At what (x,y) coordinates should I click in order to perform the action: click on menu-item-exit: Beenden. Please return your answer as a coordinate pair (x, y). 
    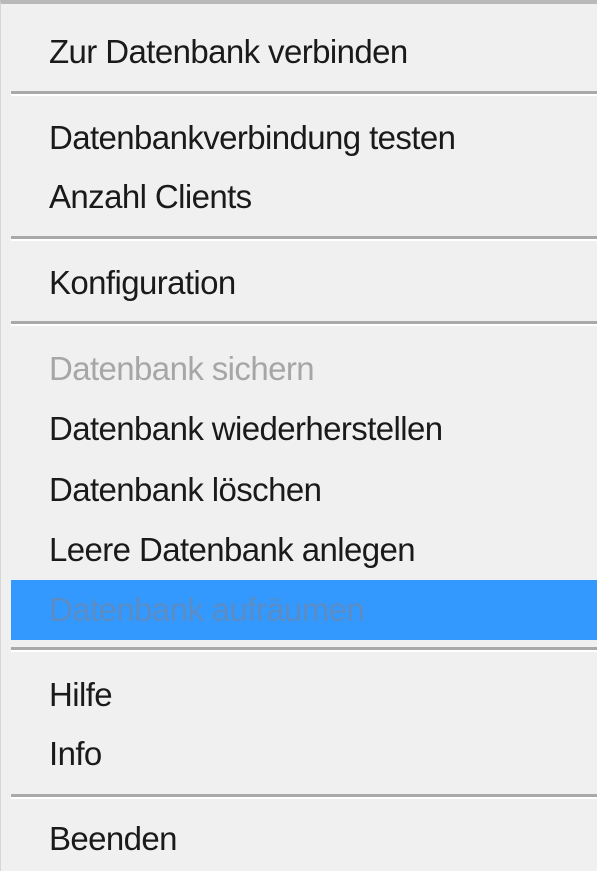
    Looking at the image, I should click on (304, 839).